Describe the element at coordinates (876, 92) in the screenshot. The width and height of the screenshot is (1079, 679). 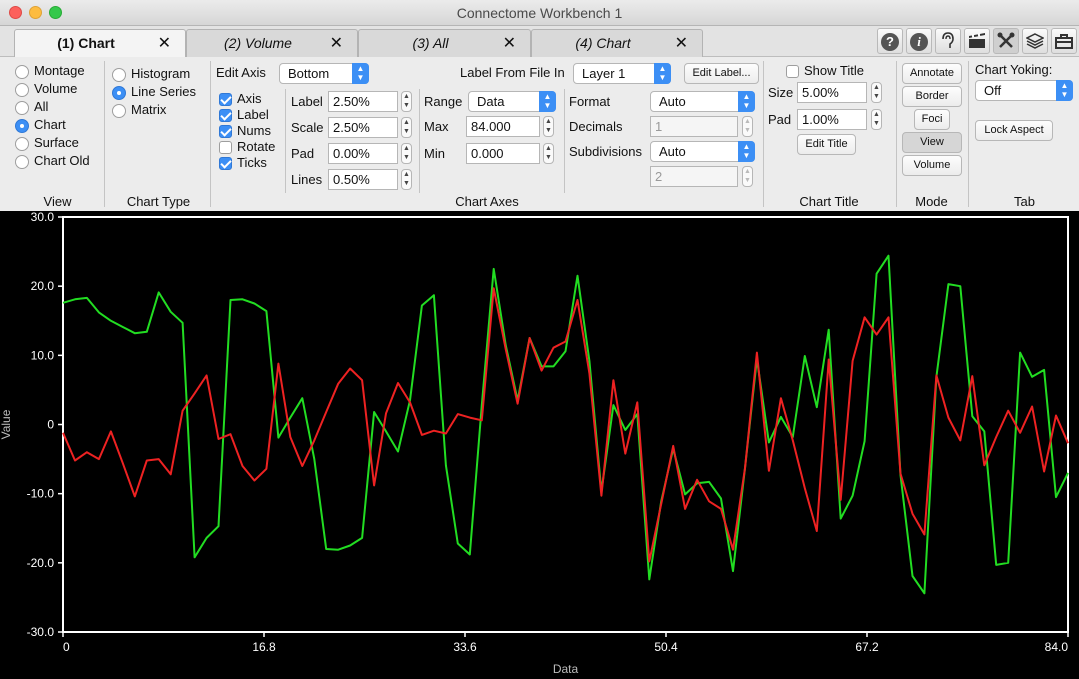
I see `title-size-stepper: ▲ ▼` at that location.